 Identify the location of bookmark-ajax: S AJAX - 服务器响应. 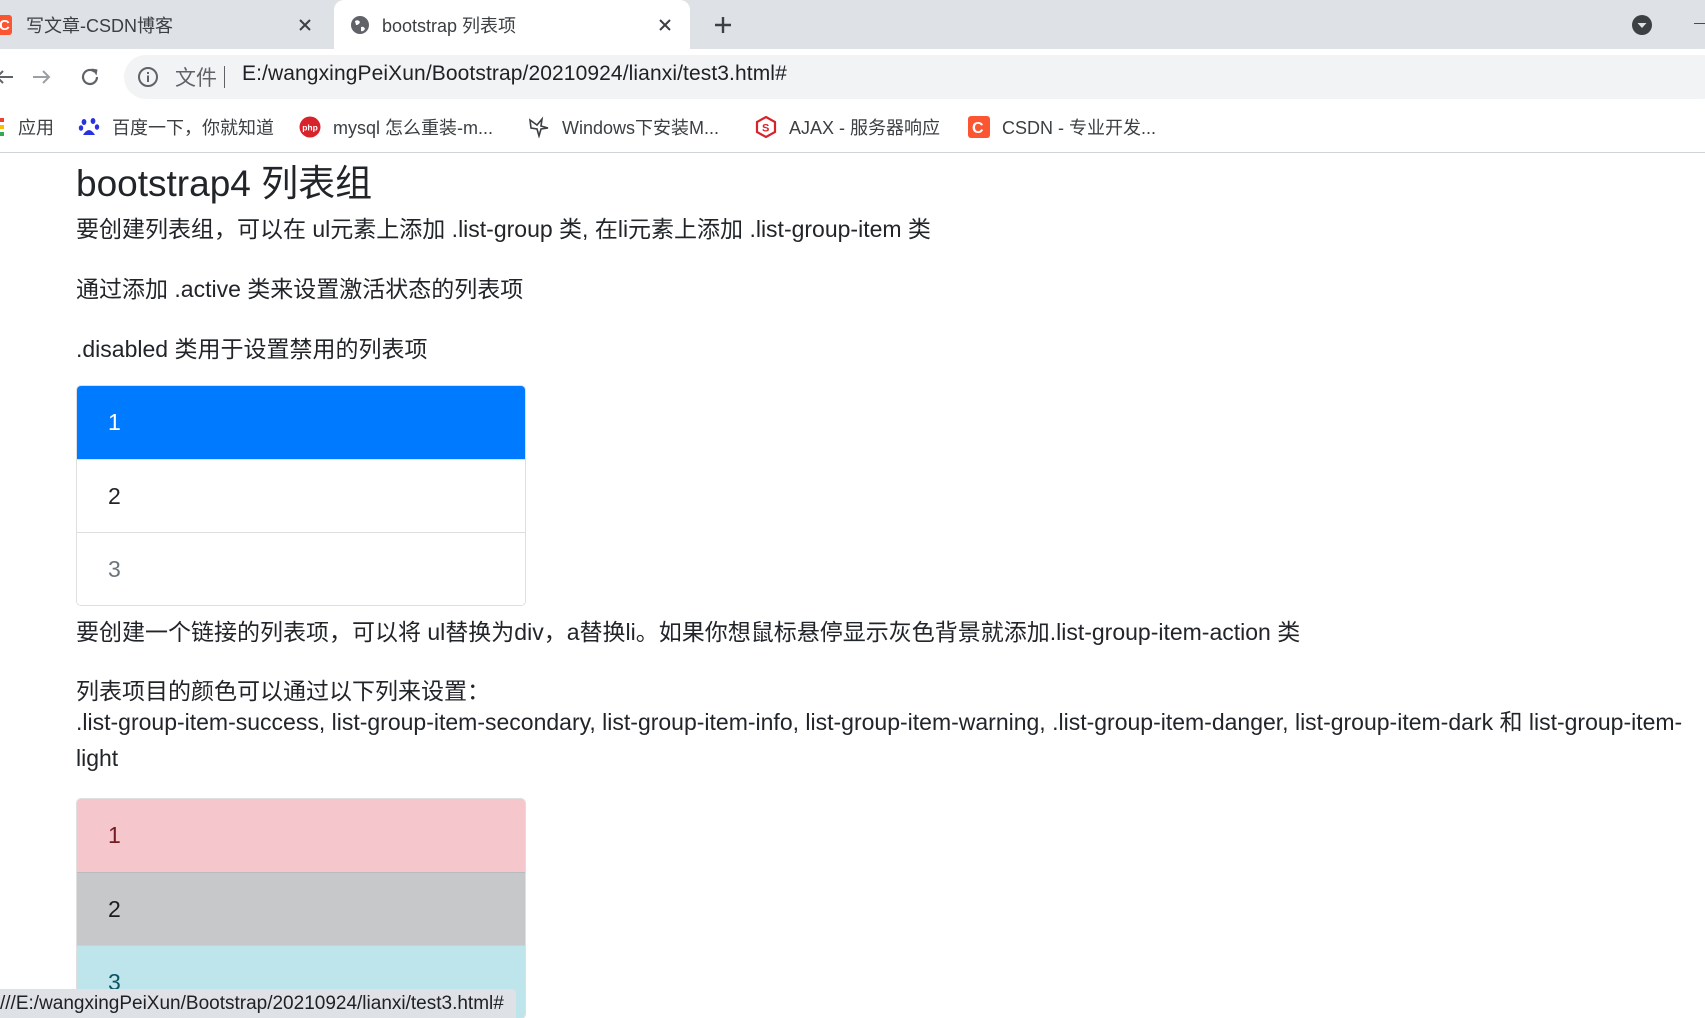
(847, 127).